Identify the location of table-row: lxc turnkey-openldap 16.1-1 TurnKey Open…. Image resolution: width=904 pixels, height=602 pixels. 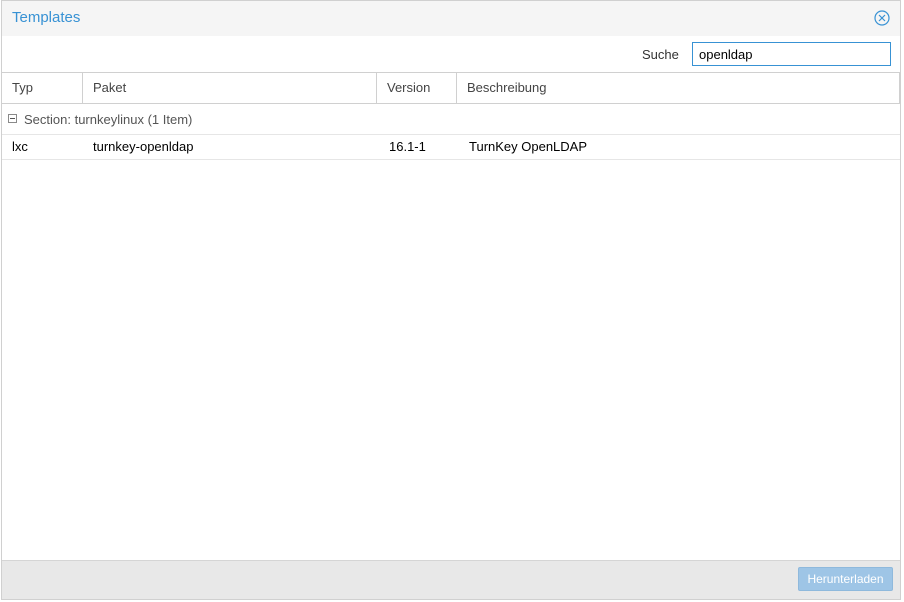
(451, 147).